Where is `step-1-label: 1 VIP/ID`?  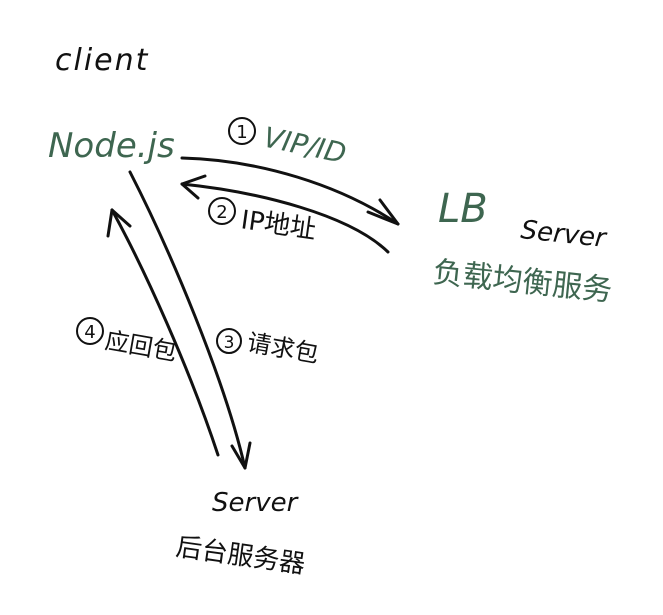
step-1-label: 1 VIP/ID is located at coordinates (289, 144).